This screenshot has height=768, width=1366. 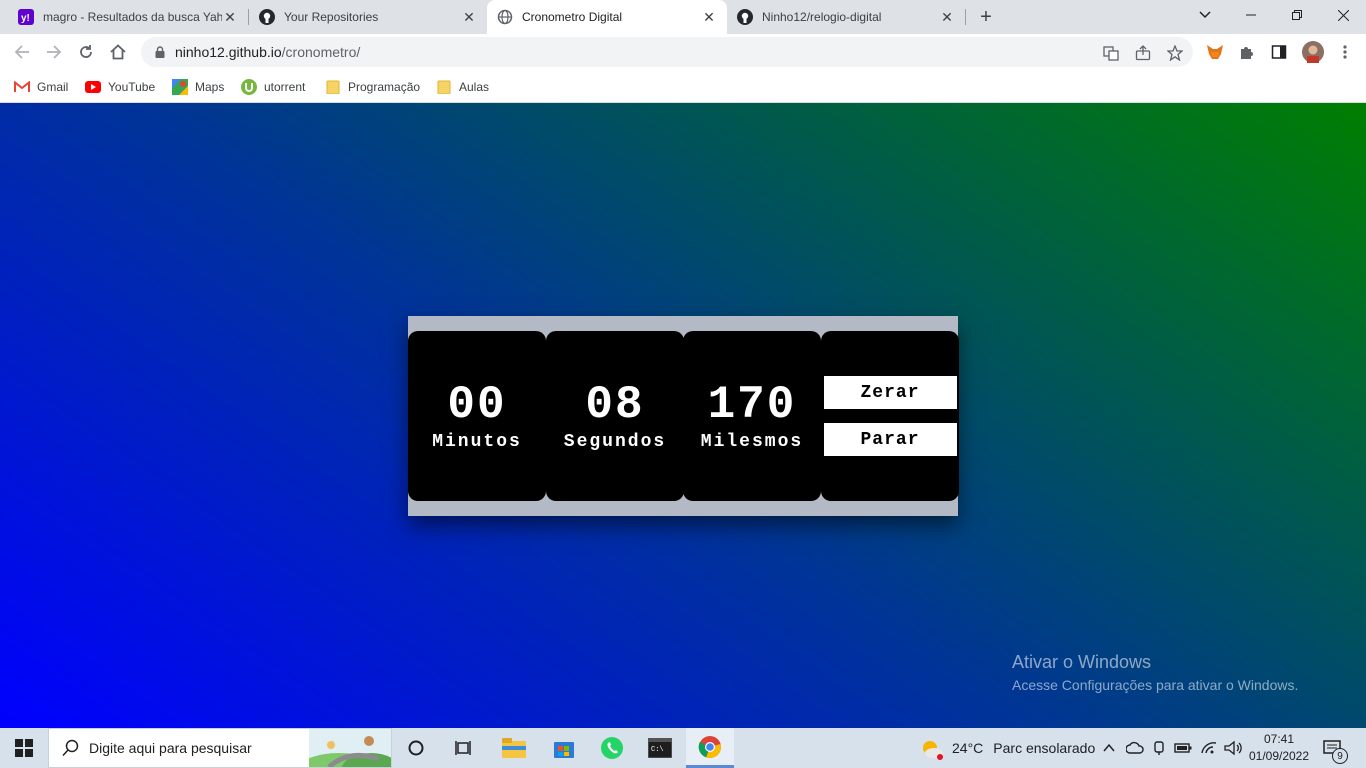 I want to click on browser-toolbar: ninho12.github.io/cronometro/, so click(x=683, y=52).